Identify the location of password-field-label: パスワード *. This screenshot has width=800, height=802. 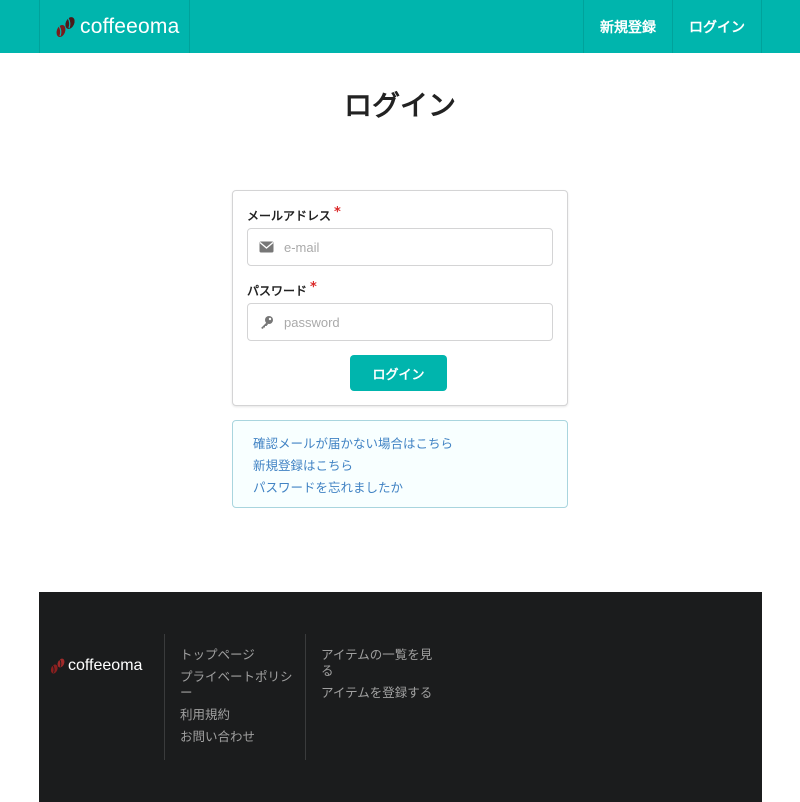
(282, 289).